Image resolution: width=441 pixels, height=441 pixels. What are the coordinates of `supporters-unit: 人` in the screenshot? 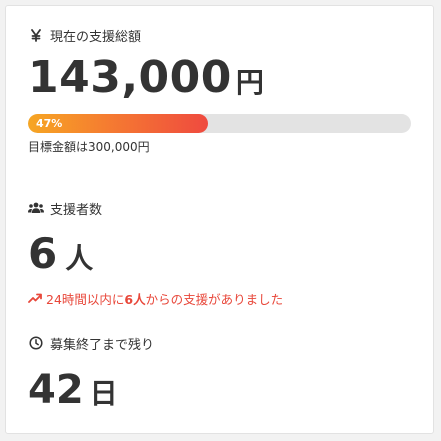 It's located at (79, 258).